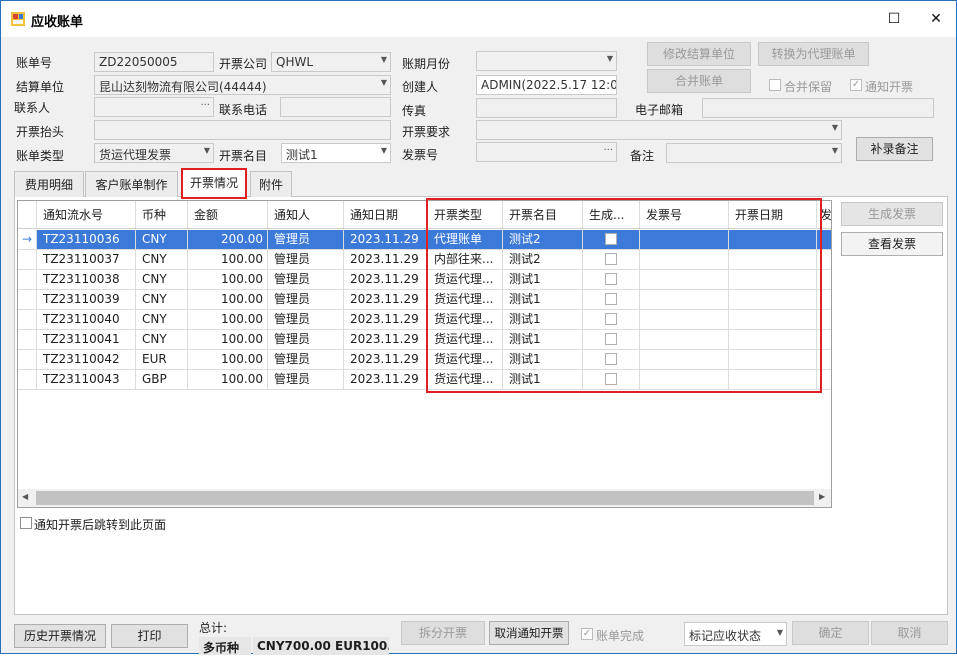 The image size is (957, 656). Describe the element at coordinates (242, 130) in the screenshot. I see `invoice-header-field` at that location.